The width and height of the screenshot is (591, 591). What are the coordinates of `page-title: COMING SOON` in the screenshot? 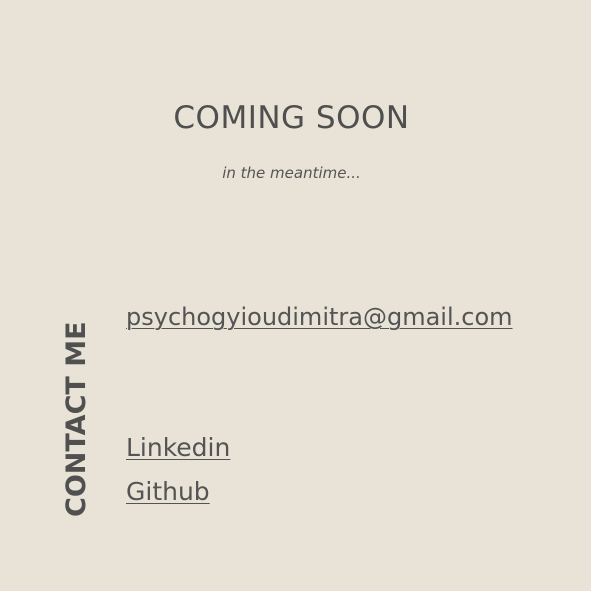 It's located at (291, 118).